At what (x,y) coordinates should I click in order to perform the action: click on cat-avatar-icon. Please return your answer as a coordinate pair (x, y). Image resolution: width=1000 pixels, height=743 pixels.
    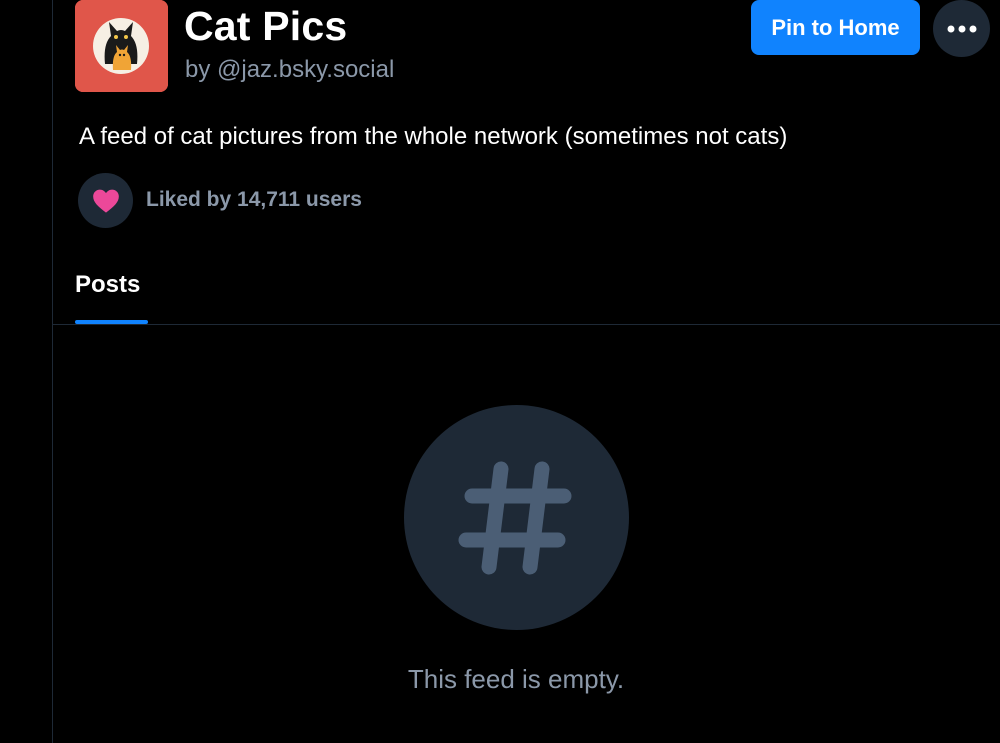
    Looking at the image, I should click on (121, 46).